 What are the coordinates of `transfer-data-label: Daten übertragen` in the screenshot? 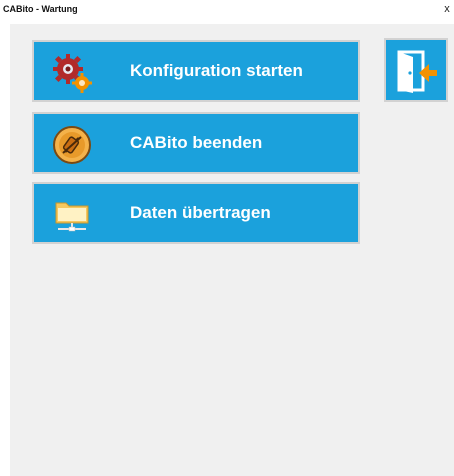 It's located at (200, 212).